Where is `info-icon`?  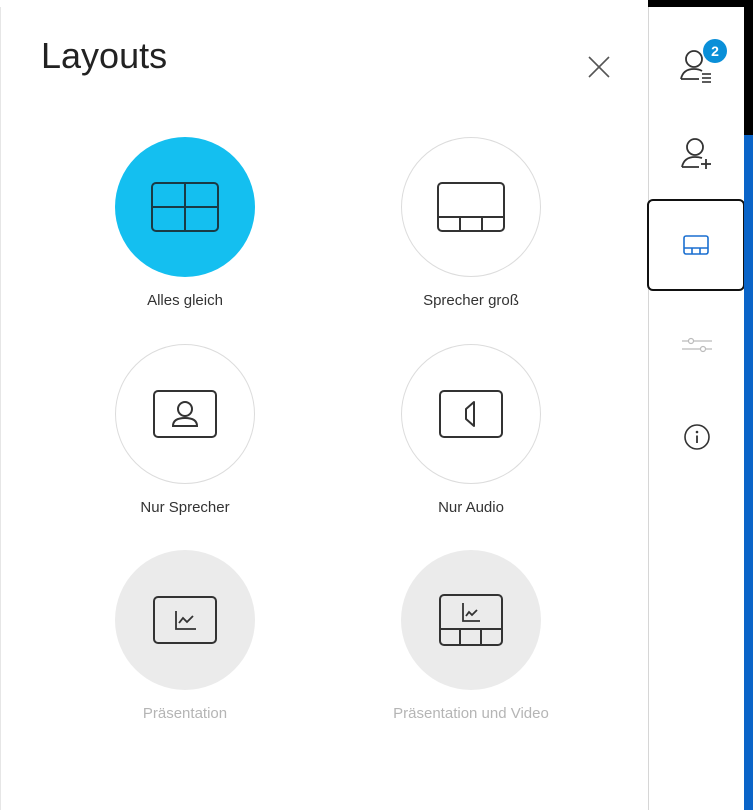 info-icon is located at coordinates (697, 437).